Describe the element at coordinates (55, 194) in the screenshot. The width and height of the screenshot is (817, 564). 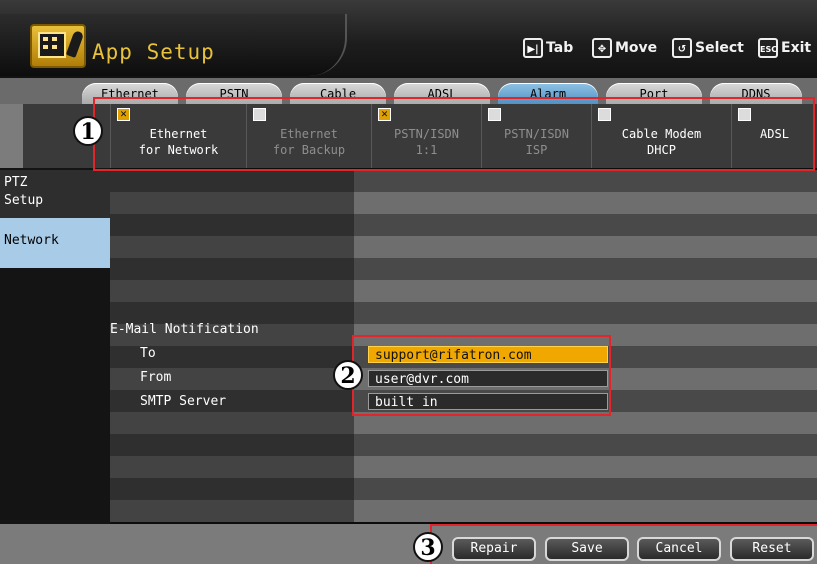
I see `sidebar-item-ptz-setup: PTZ Setup` at that location.